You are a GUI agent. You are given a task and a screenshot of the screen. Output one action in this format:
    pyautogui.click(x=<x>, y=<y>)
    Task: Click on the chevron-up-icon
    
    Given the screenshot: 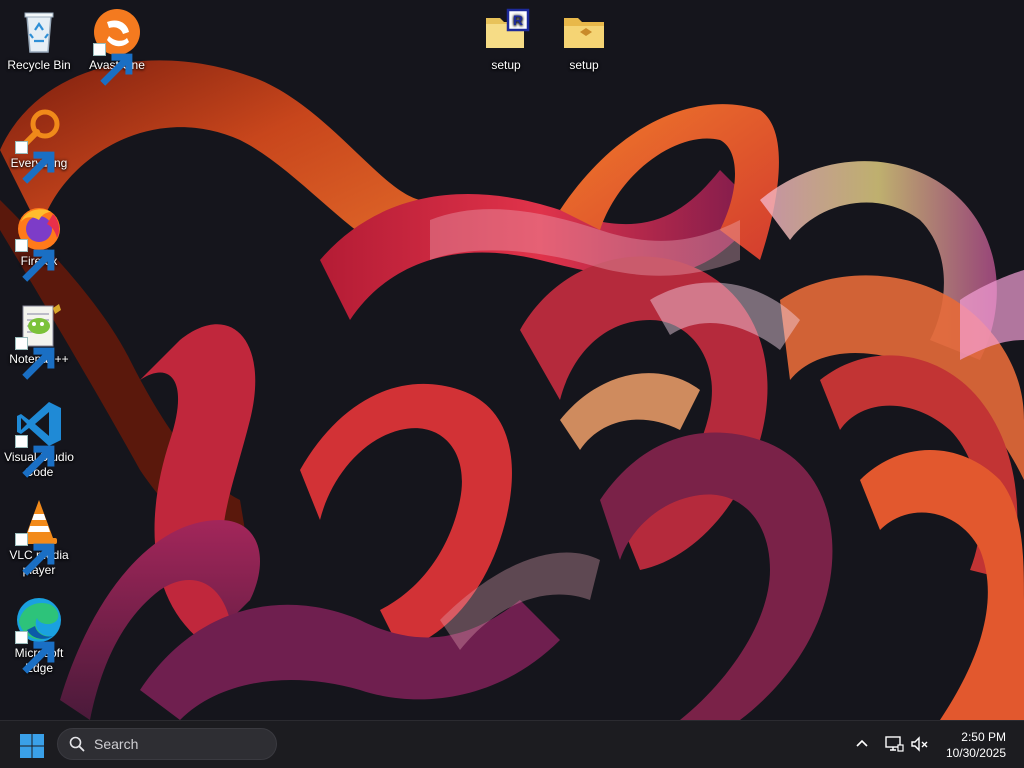 What is the action you would take?
    pyautogui.click(x=862, y=743)
    